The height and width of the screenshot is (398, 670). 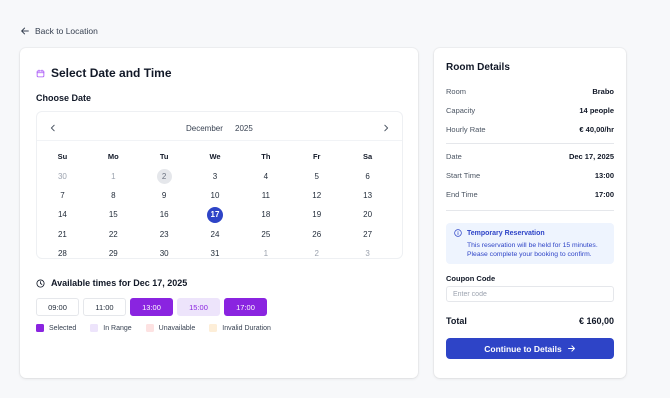 What do you see at coordinates (454, 156) in the screenshot?
I see `date-label: Date` at bounding box center [454, 156].